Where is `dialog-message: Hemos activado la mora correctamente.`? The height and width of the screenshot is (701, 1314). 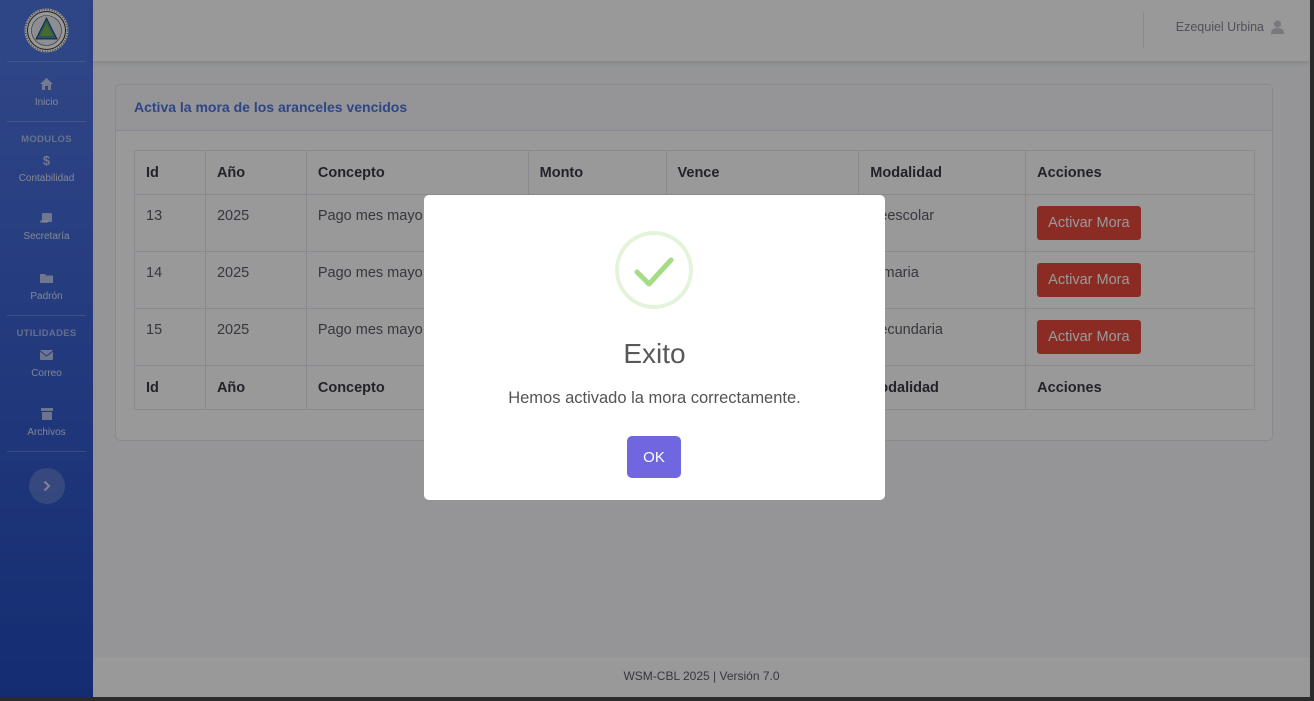
dialog-message: Hemos activado la mora correctamente. is located at coordinates (654, 398).